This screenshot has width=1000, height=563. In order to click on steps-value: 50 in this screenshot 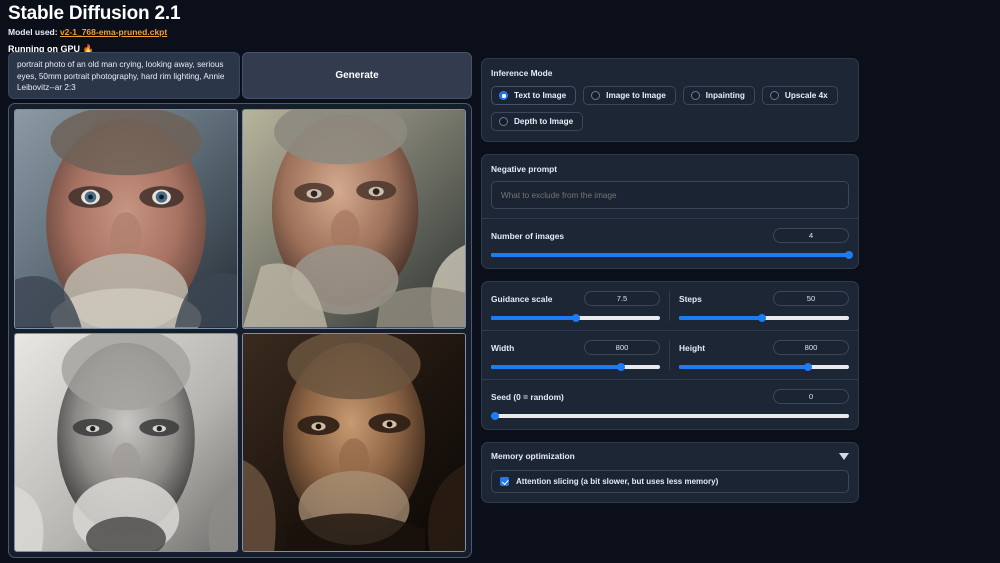, I will do `click(811, 298)`.